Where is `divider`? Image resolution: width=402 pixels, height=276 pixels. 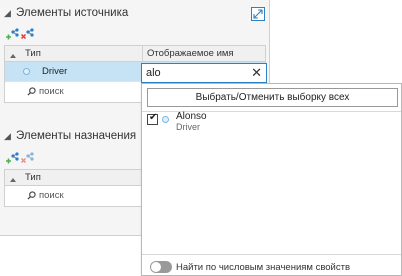
divider is located at coordinates (271, 254).